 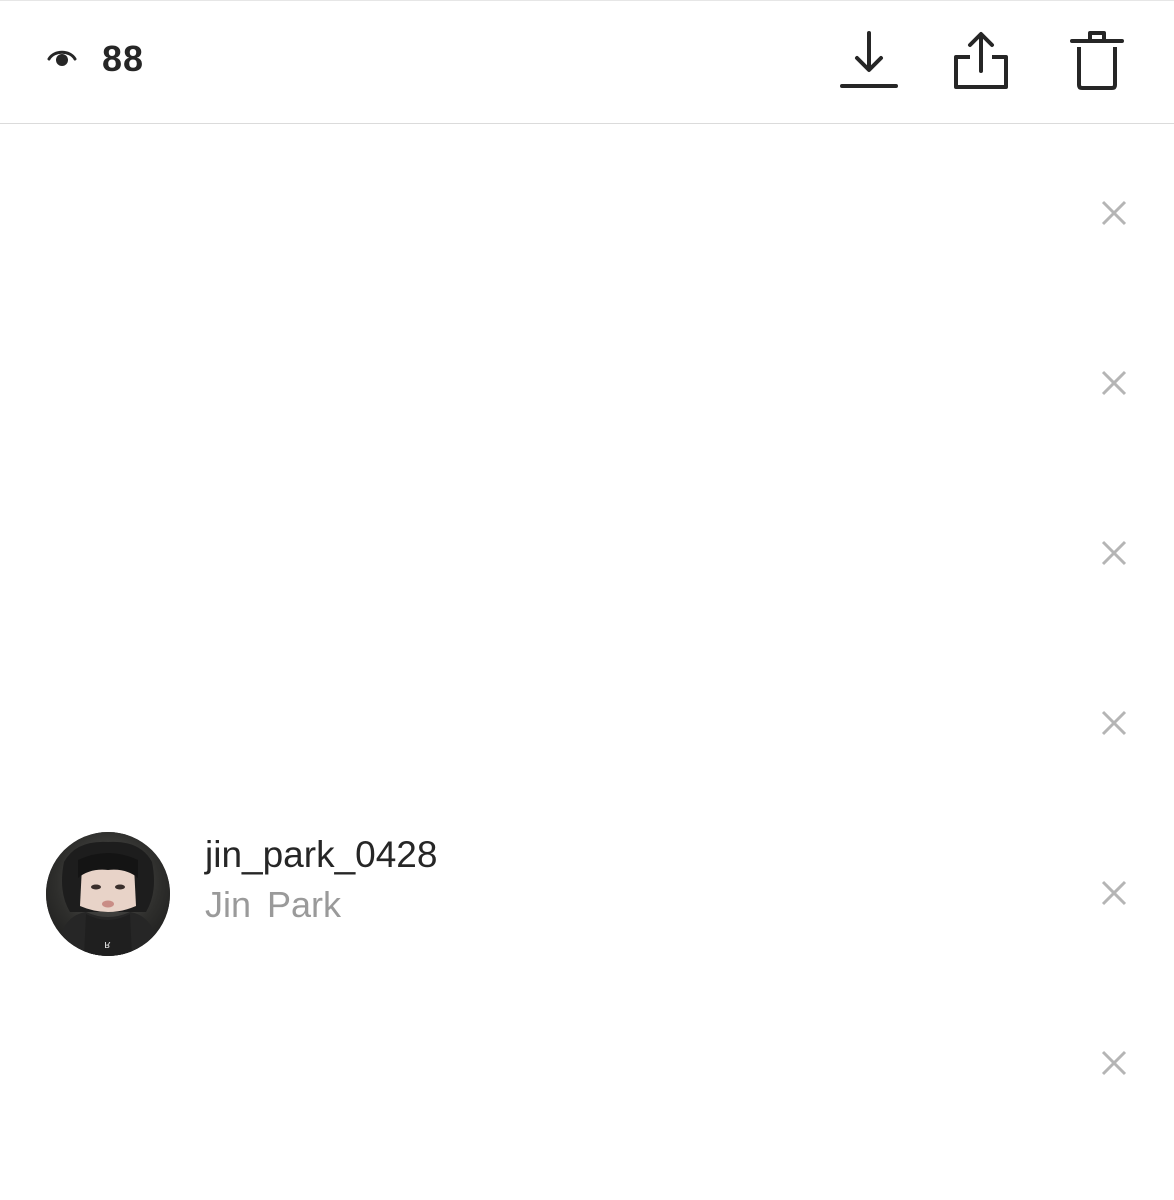 I want to click on trash-icon, so click(x=1097, y=60).